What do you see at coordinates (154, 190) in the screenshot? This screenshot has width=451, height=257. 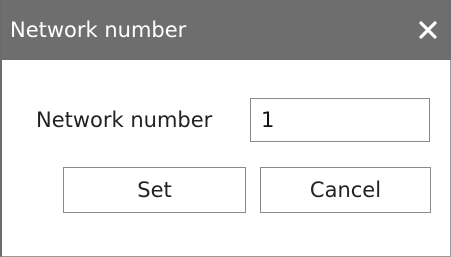 I see `set-button: Set` at bounding box center [154, 190].